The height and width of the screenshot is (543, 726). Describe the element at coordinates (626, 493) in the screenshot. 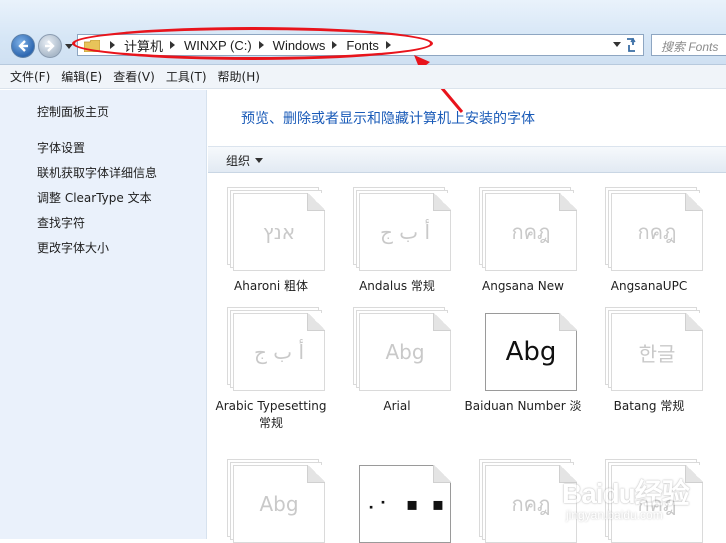

I see `watermark-brand: Baidu经验` at that location.